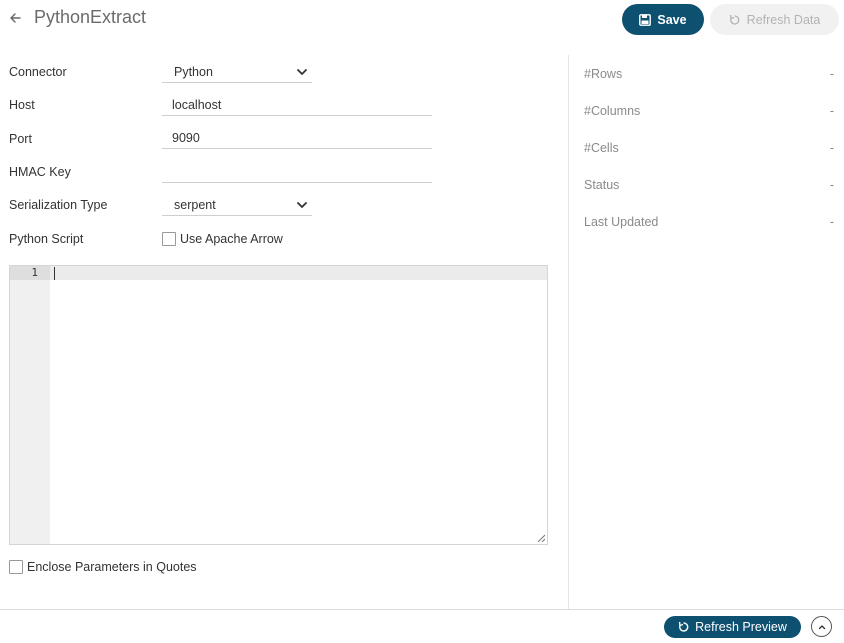  I want to click on back-arrow-icon, so click(15, 18).